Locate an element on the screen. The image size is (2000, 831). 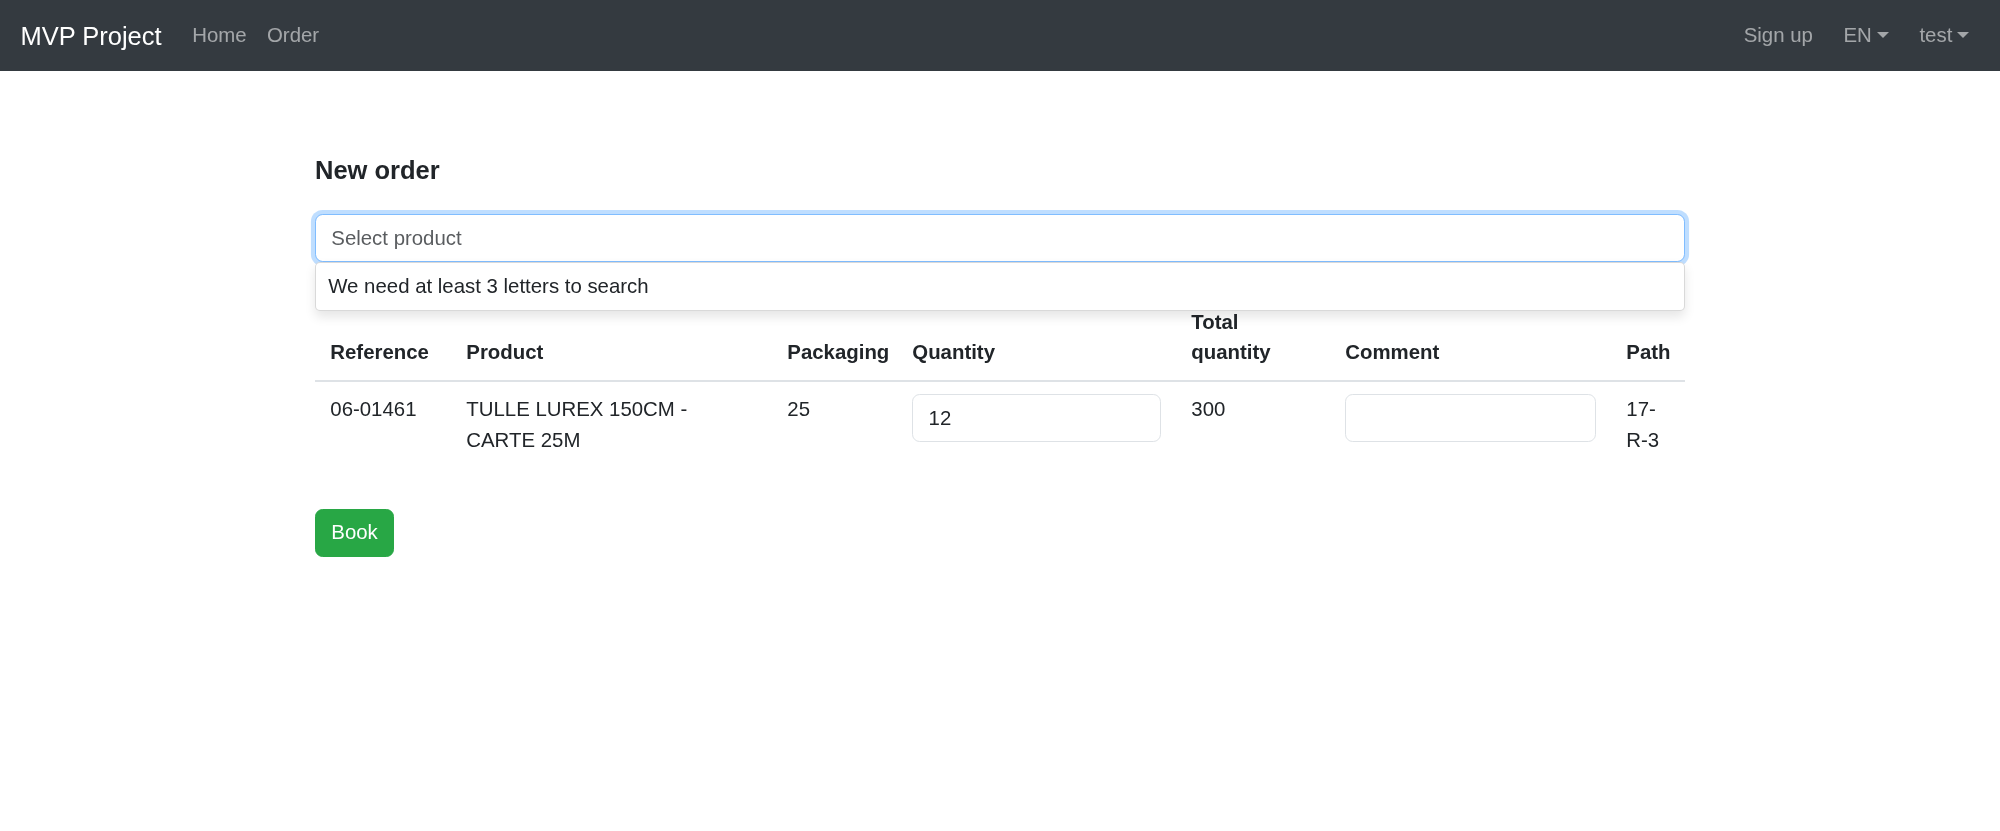
table-cell: 300 is located at coordinates (1253, 424).